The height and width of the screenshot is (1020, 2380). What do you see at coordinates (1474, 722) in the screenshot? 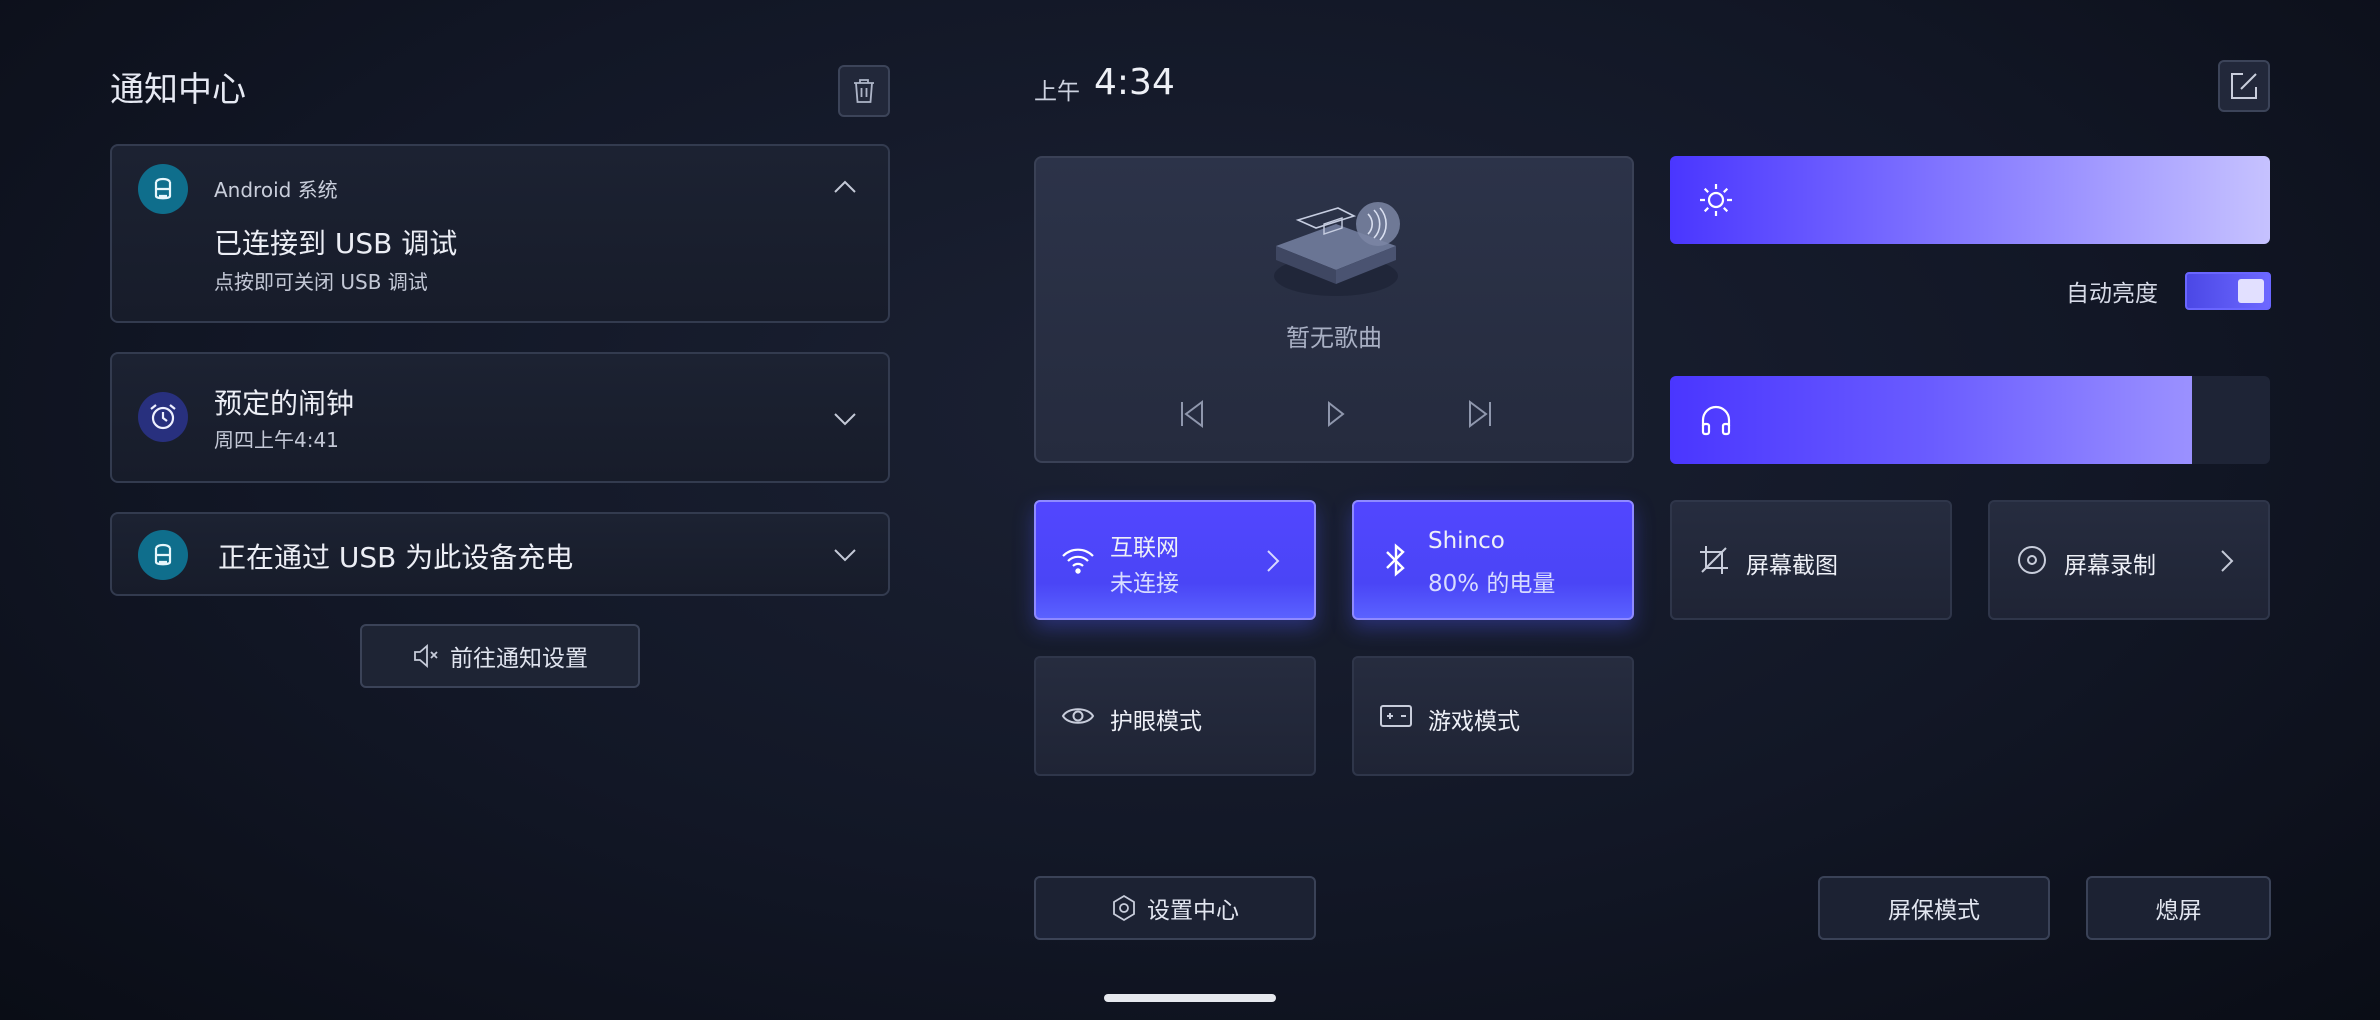
I see `game-mode-label: 游戏模式` at bounding box center [1474, 722].